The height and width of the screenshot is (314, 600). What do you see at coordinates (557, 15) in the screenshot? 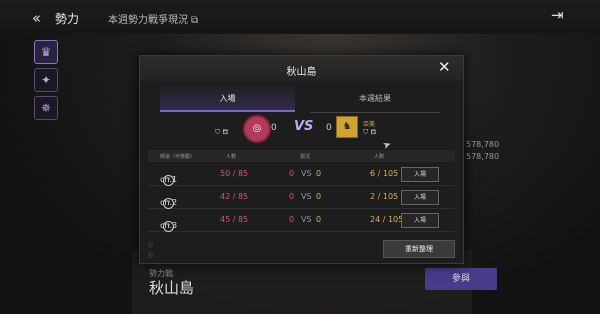
I see `exit-icon: ⇥` at bounding box center [557, 15].